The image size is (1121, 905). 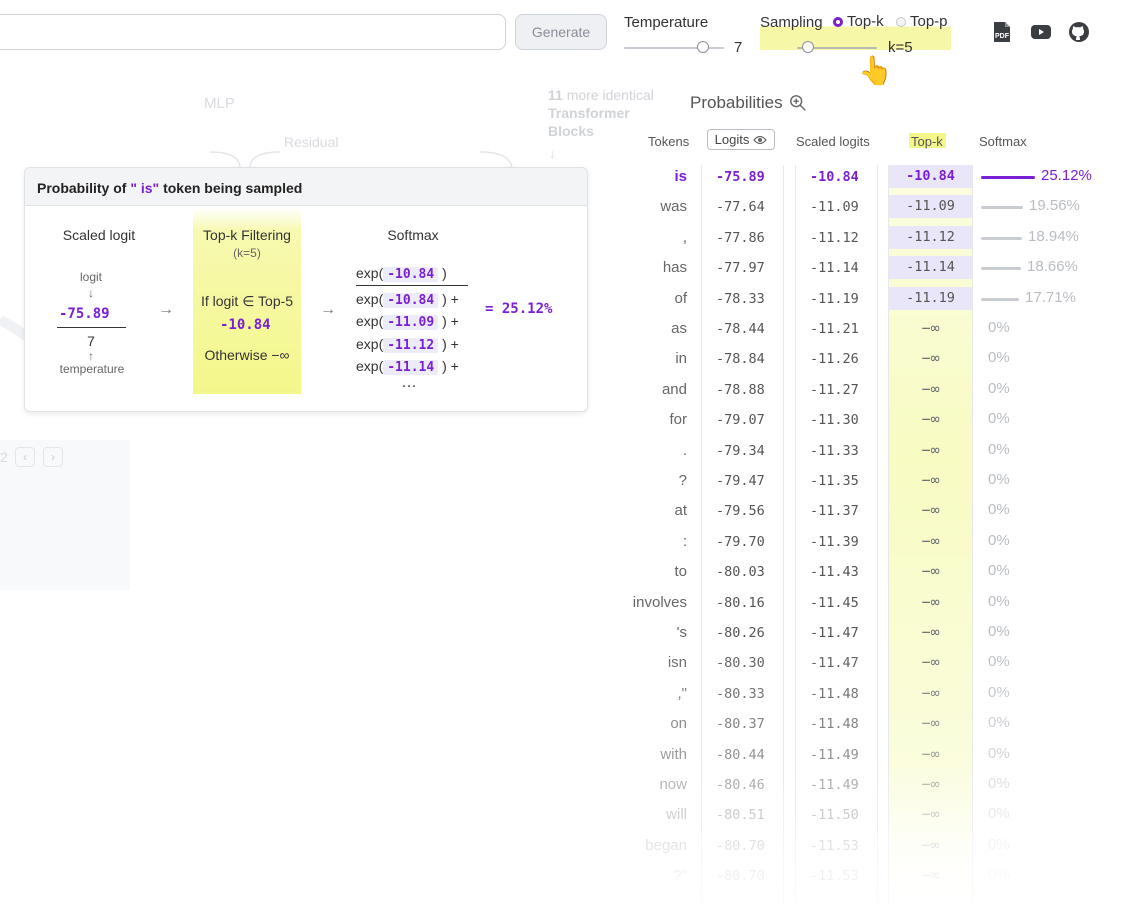 I want to click on table-row: is -75.89 -10.84 -10.84 25.12%, so click(x=560, y=178).